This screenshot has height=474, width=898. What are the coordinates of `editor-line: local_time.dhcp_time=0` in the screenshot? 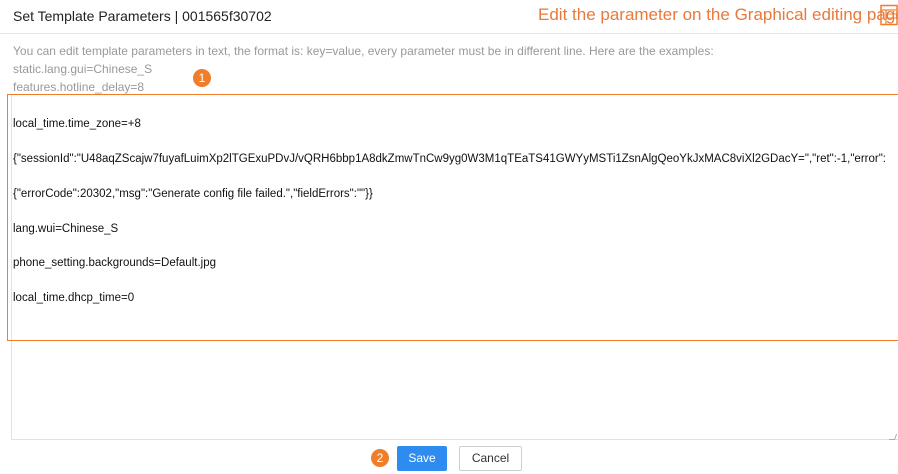 It's located at (74, 298).